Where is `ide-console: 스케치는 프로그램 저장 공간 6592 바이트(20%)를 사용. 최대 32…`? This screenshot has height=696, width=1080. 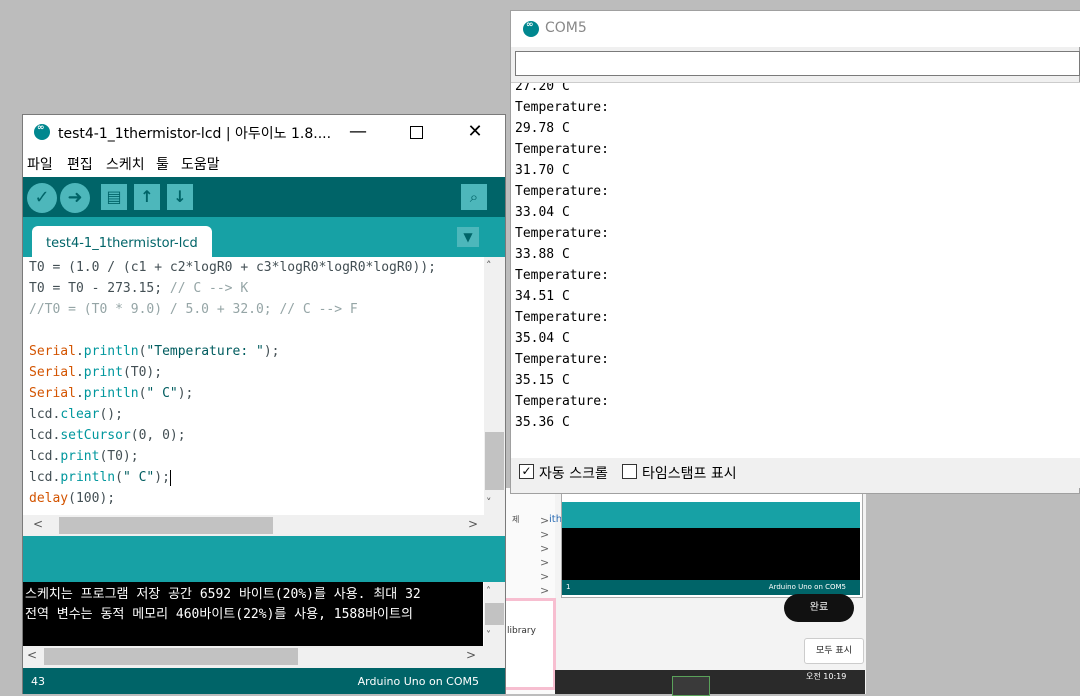 ide-console: 스케치는 프로그램 저장 공간 6592 바이트(20%)를 사용. 최대 32… is located at coordinates (253, 614).